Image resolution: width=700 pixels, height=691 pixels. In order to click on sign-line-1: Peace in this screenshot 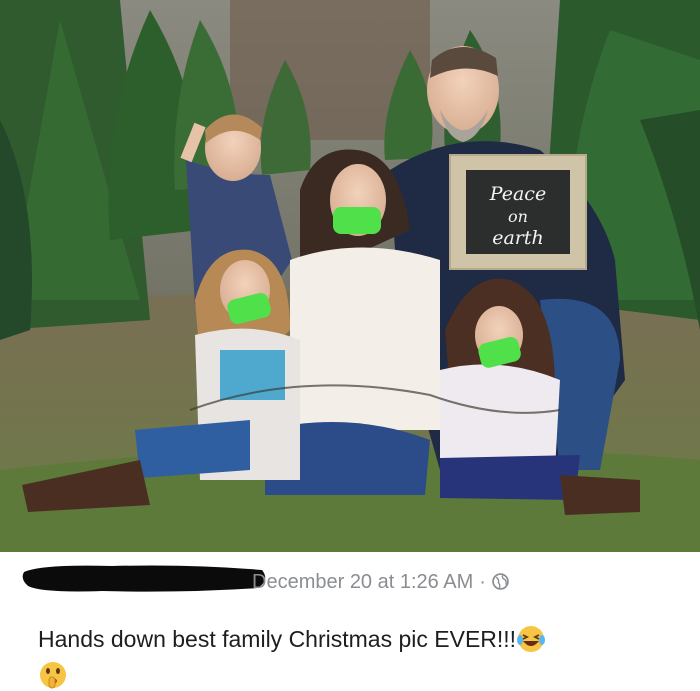, I will do `click(517, 194)`.